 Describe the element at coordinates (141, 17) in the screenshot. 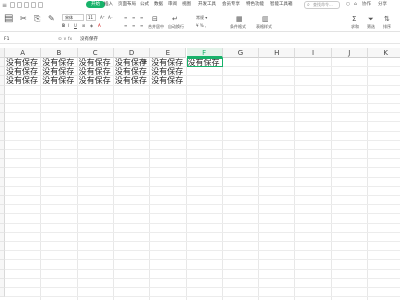

I see `align-bottom-icon: ≡` at that location.